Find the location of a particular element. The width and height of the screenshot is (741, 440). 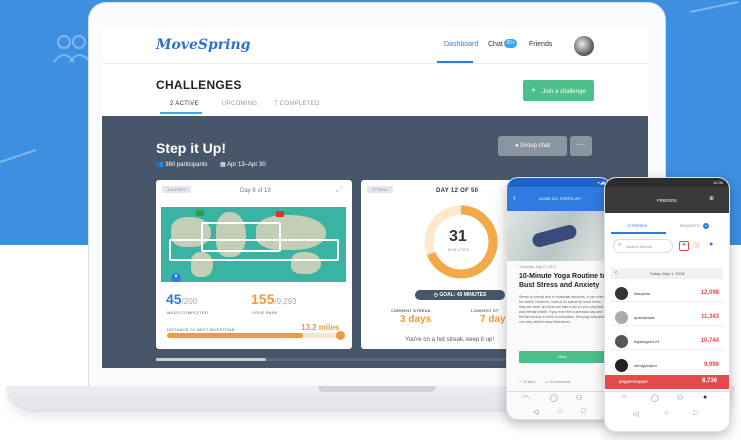

android-nav-bar: ◁ ○ □ is located at coordinates (667, 415).